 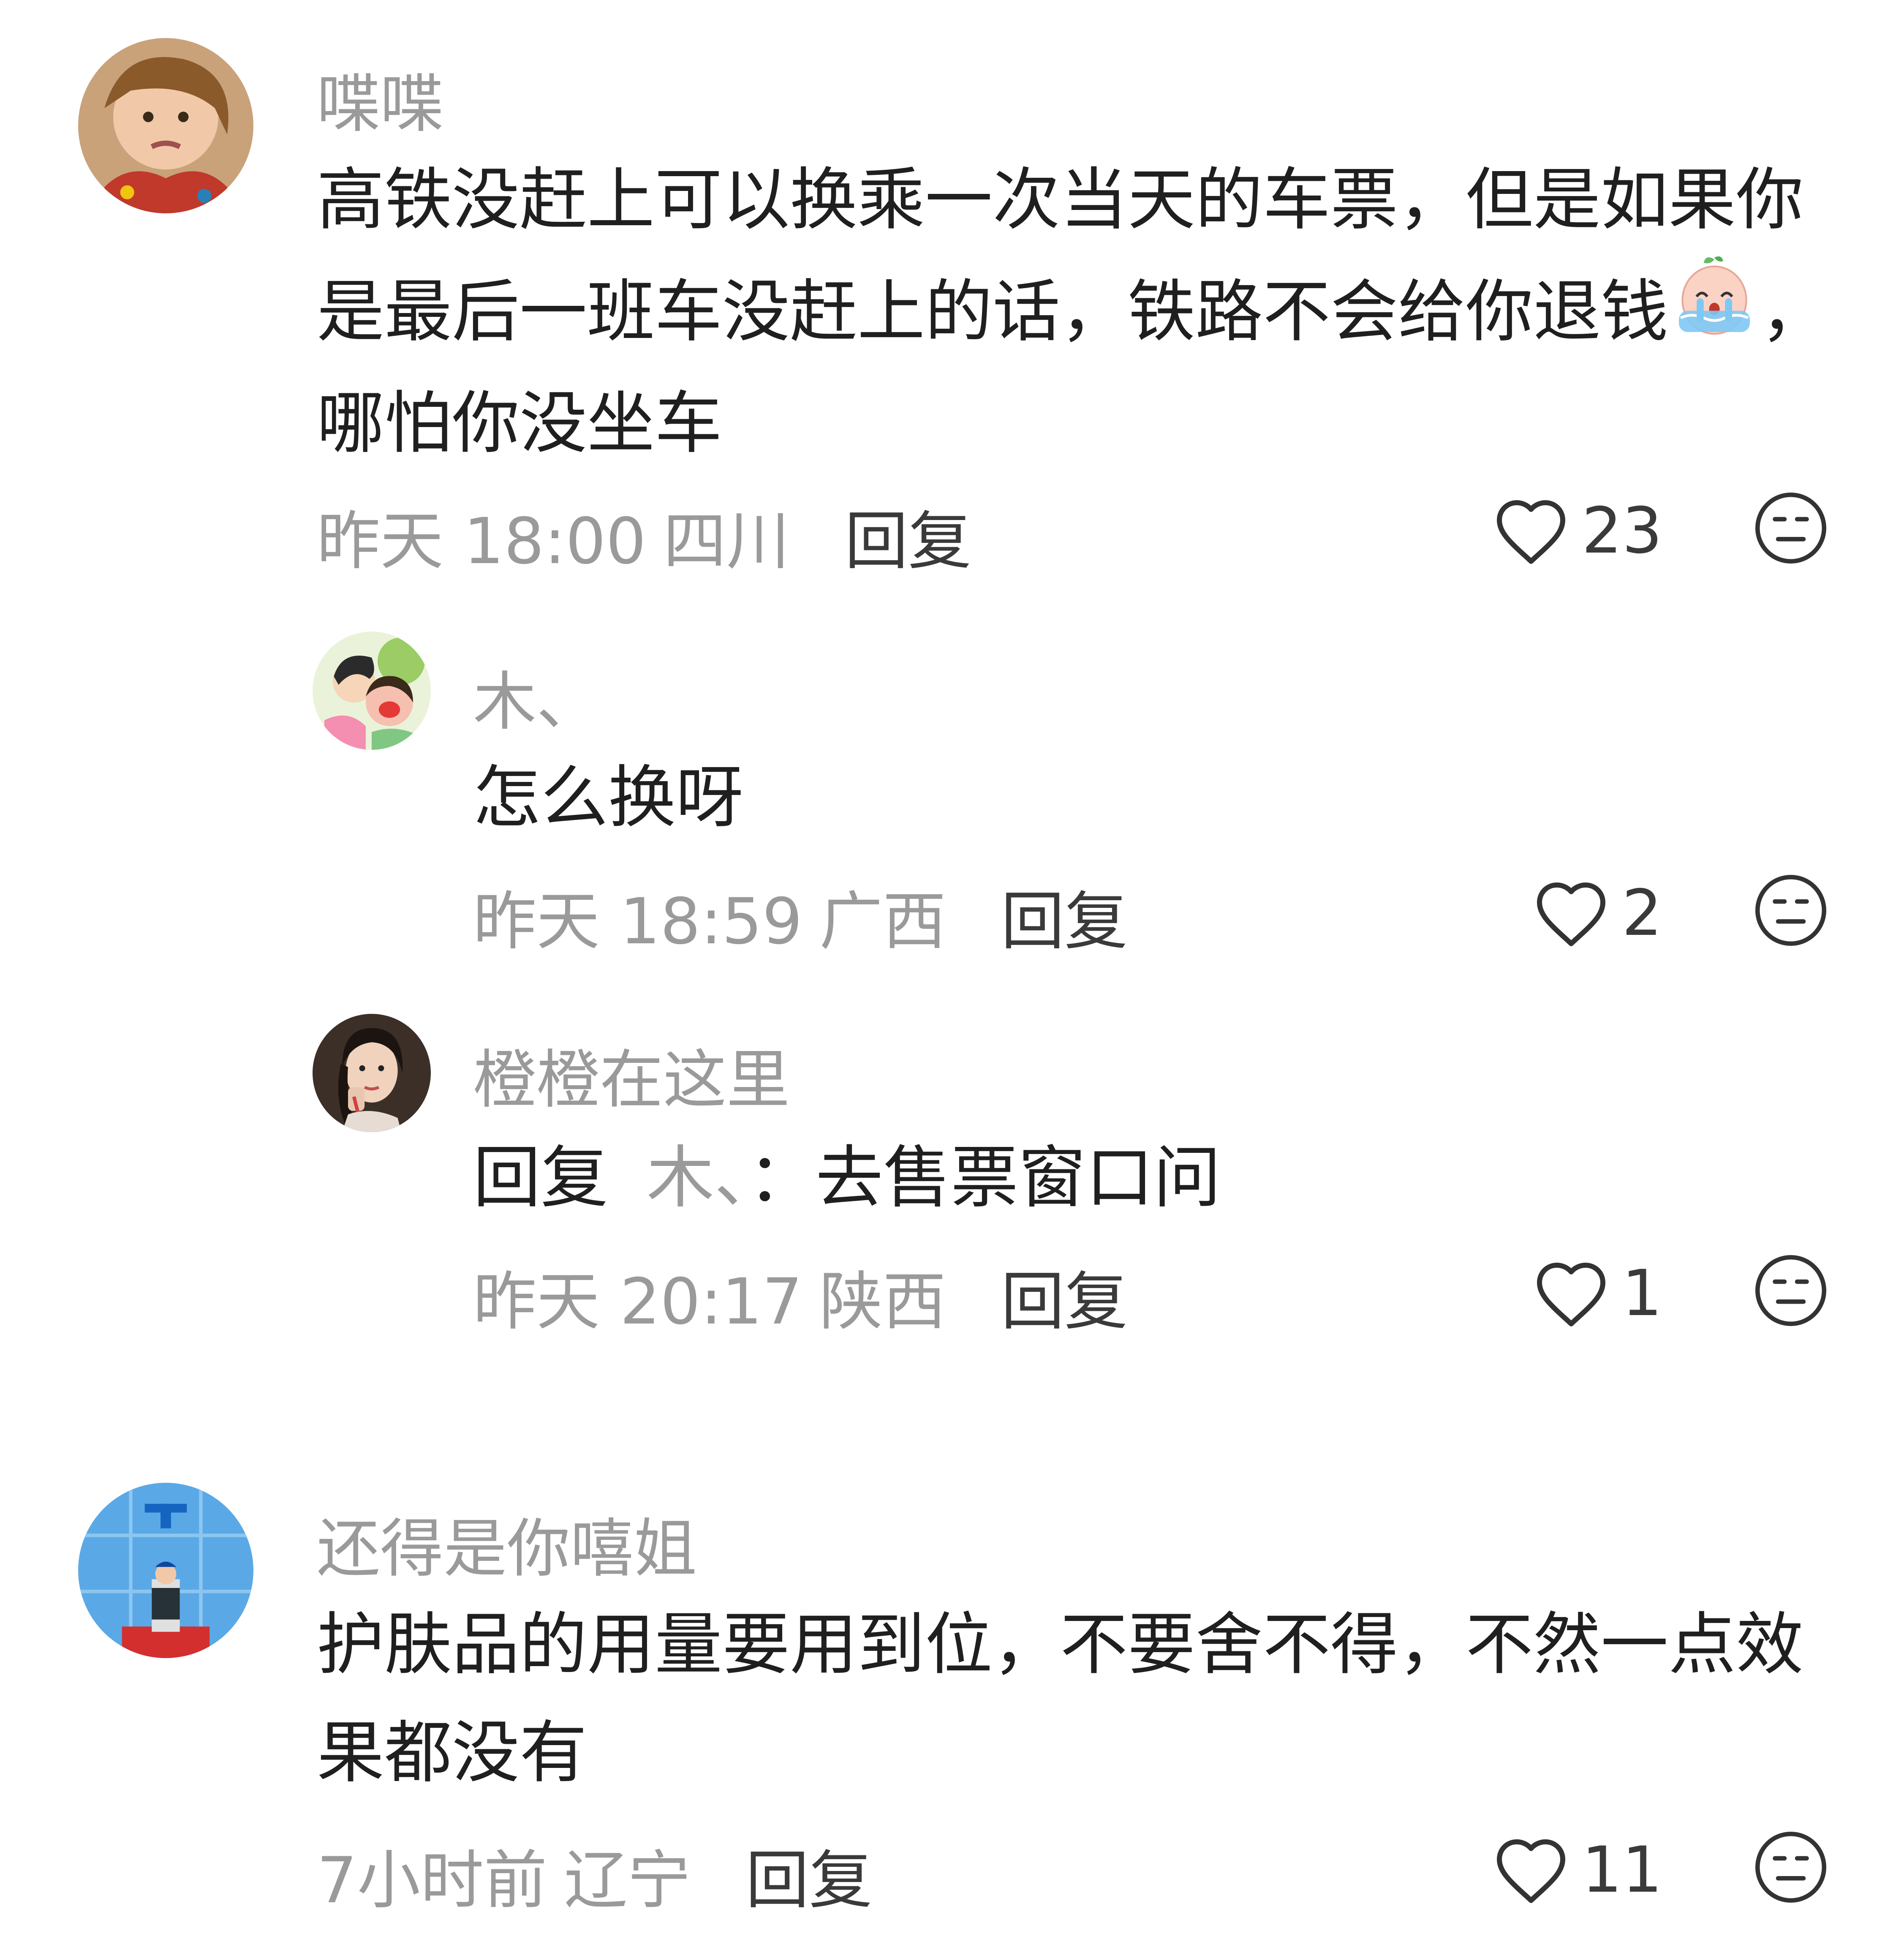 What do you see at coordinates (507, 1543) in the screenshot?
I see `comment-username: 还得是你嘻姐` at bounding box center [507, 1543].